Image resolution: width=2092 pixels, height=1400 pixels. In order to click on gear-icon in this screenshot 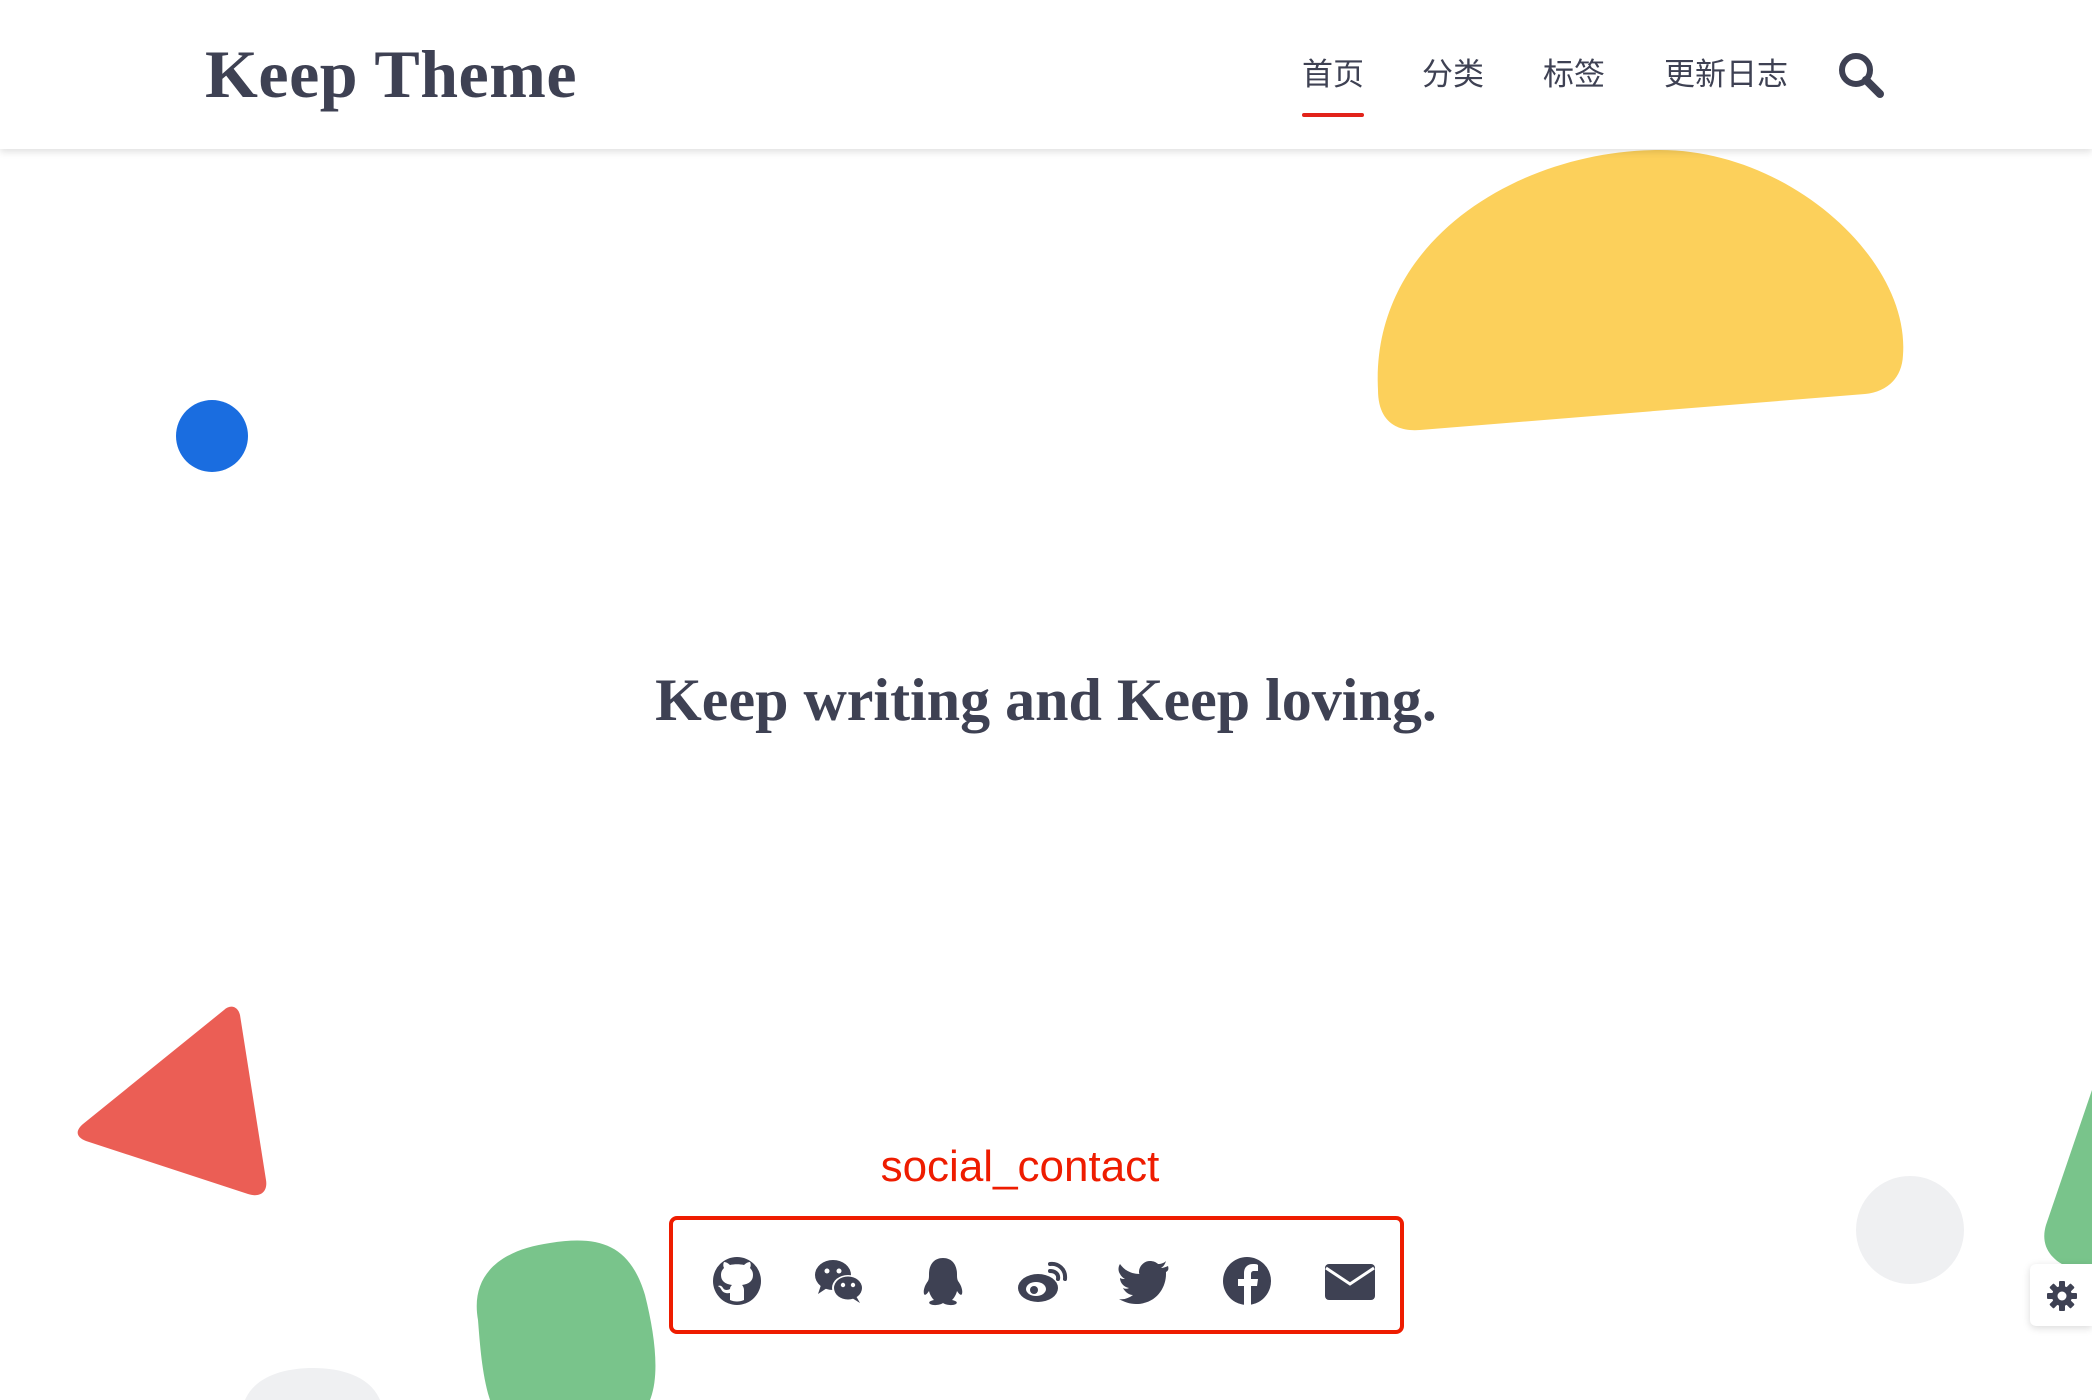, I will do `click(2062, 1296)`.